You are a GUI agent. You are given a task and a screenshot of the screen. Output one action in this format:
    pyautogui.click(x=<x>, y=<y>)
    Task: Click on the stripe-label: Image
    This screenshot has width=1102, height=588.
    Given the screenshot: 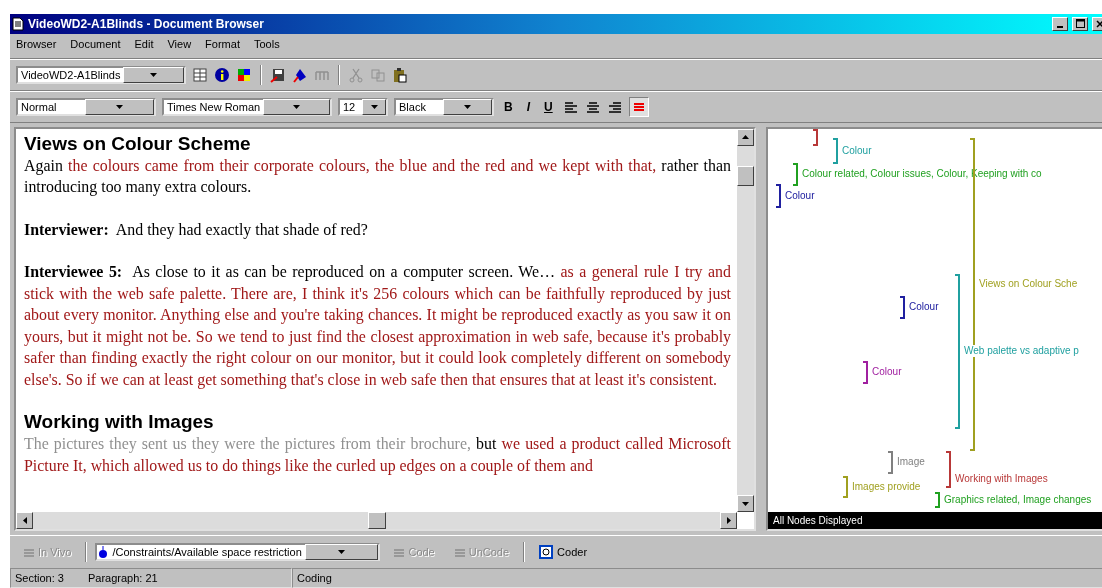 What is the action you would take?
    pyautogui.click(x=911, y=461)
    